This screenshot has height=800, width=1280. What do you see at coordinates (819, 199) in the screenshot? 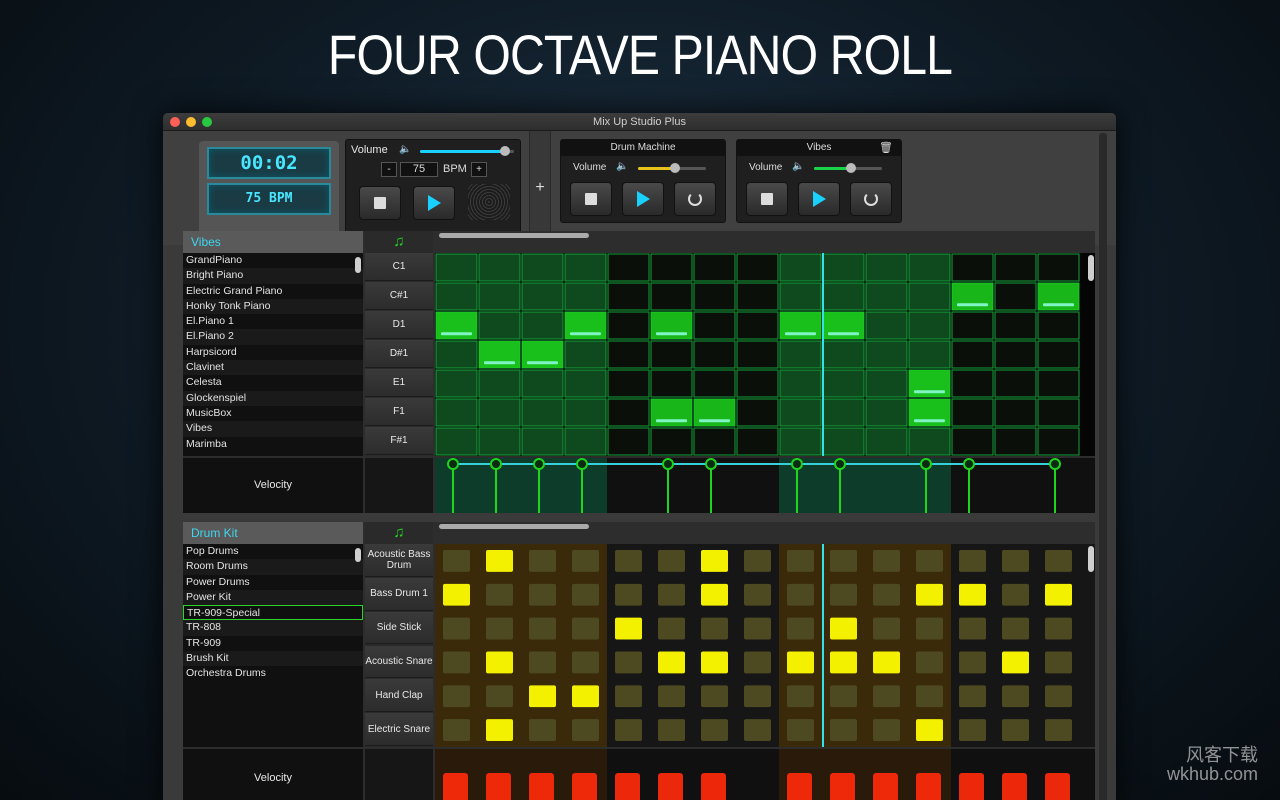
I see `vibes-play-button` at bounding box center [819, 199].